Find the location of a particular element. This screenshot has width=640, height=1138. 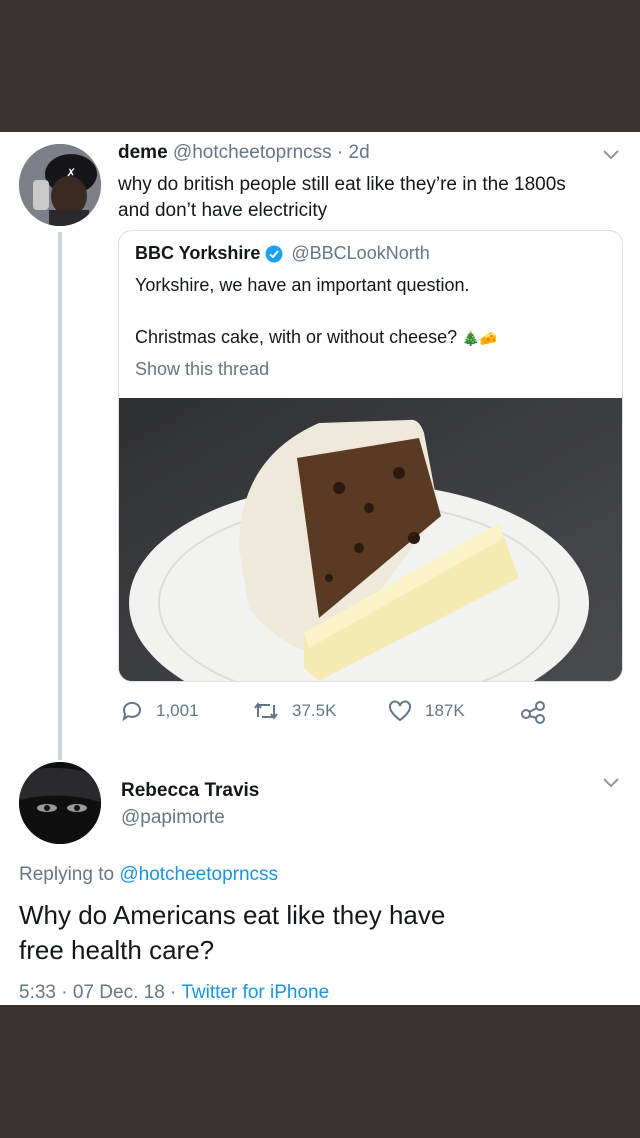

quote-header: BBC Yorkshire @BBCLookNorth is located at coordinates (282, 253).